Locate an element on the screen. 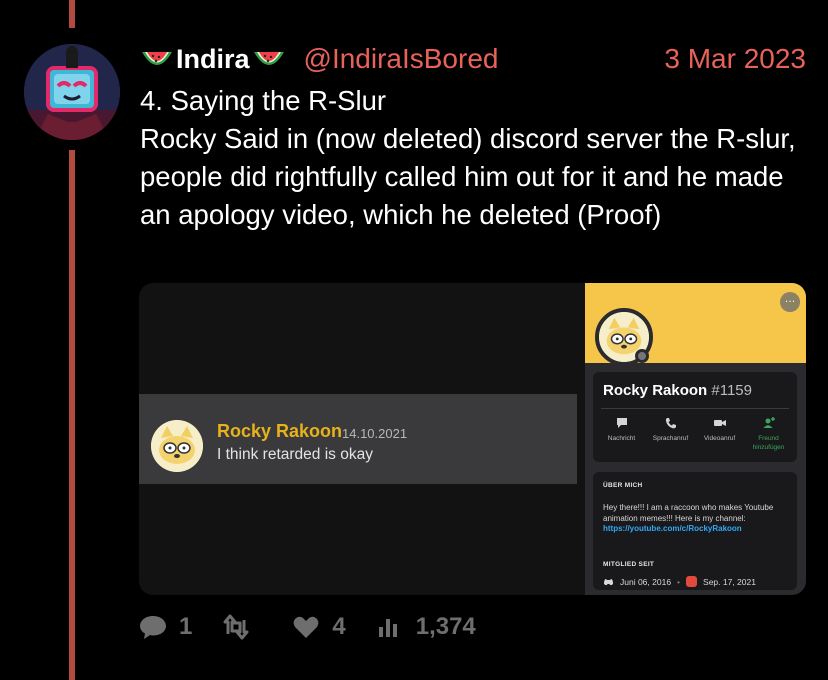  server-since-date: Sep. 17, 2021 is located at coordinates (729, 581).